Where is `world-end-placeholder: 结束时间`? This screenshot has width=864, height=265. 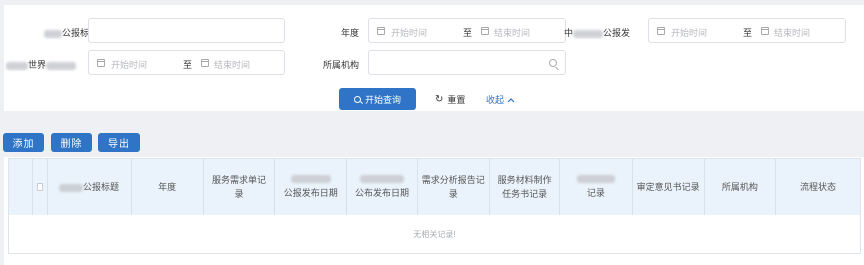 world-end-placeholder: 结束时间 is located at coordinates (232, 65).